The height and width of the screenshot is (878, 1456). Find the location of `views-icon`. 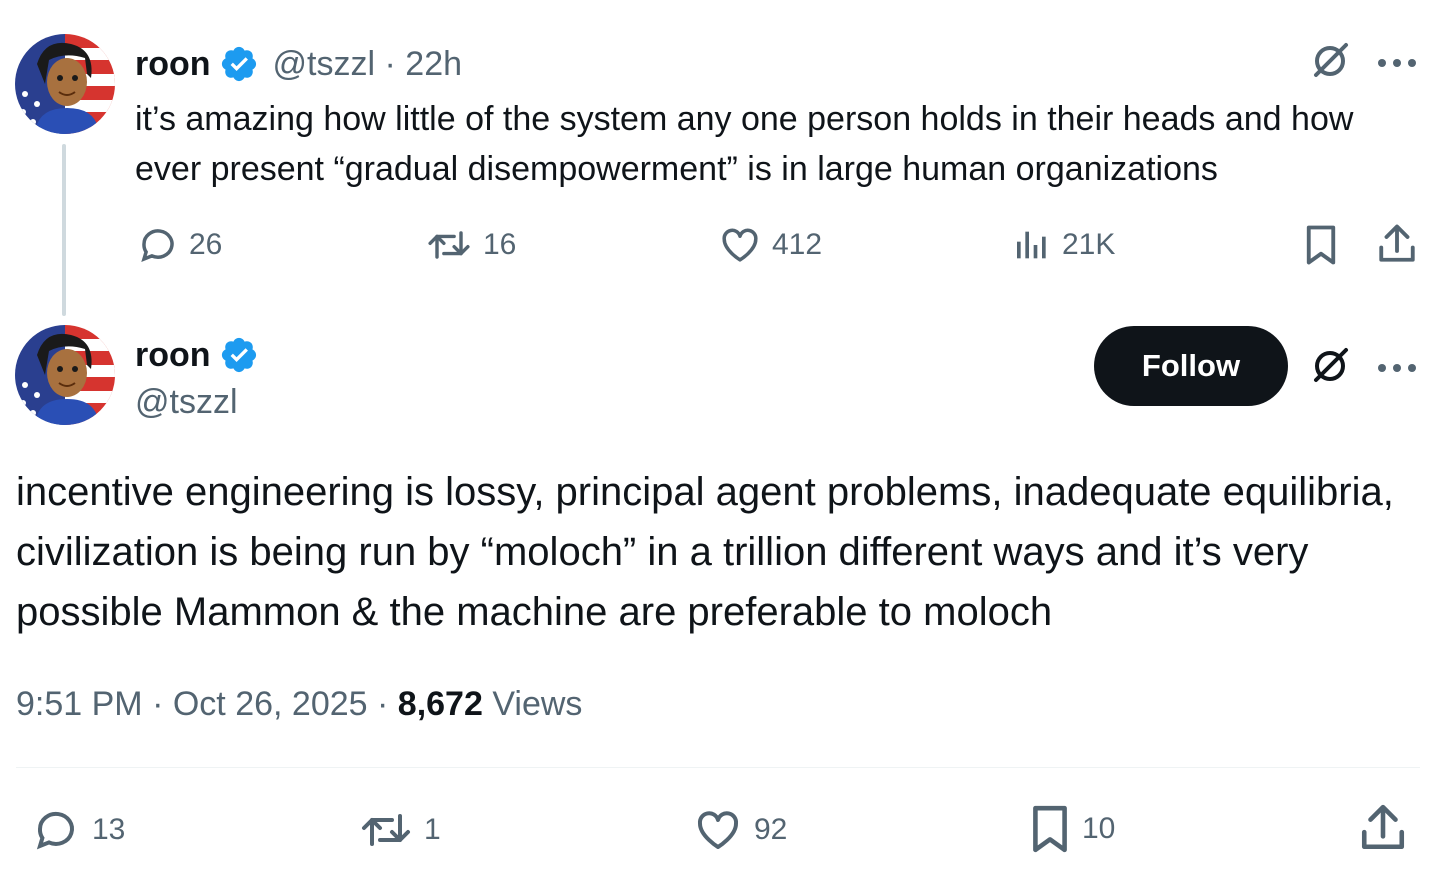

views-icon is located at coordinates (1031, 245).